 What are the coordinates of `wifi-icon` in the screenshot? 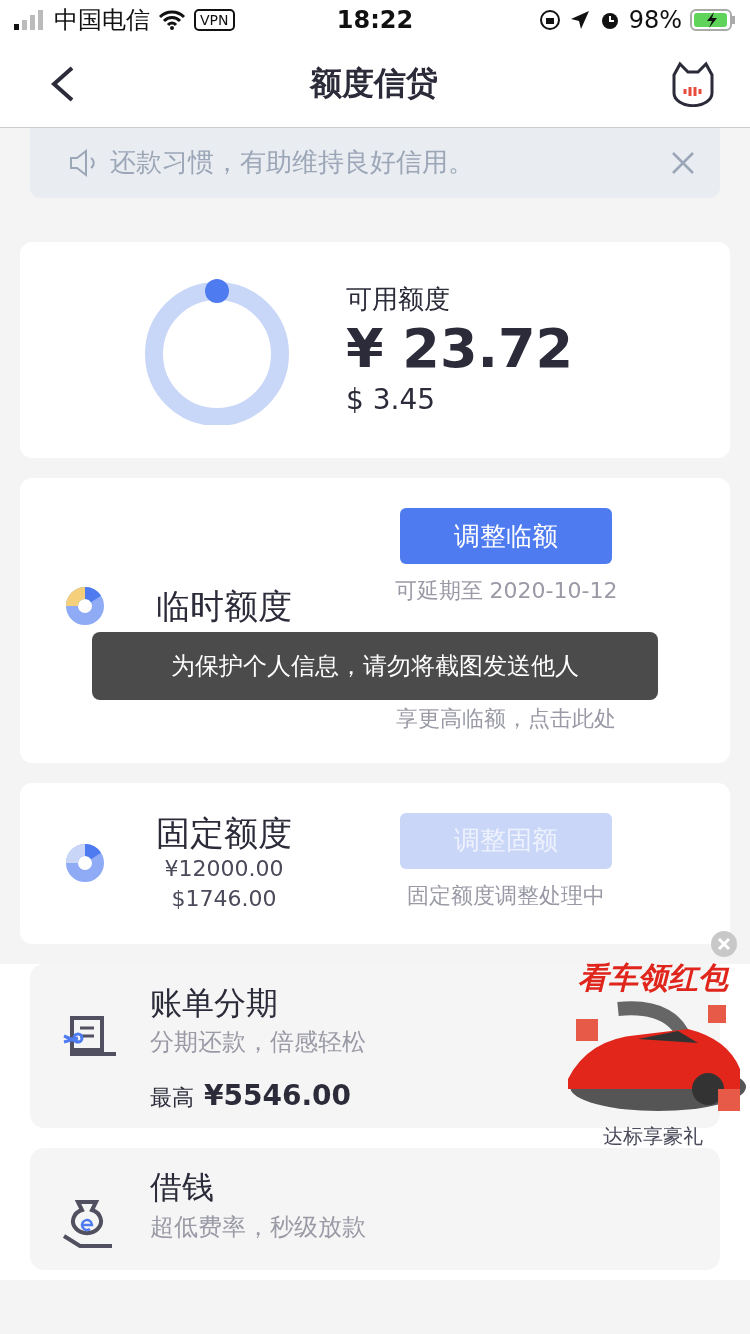 It's located at (172, 20).